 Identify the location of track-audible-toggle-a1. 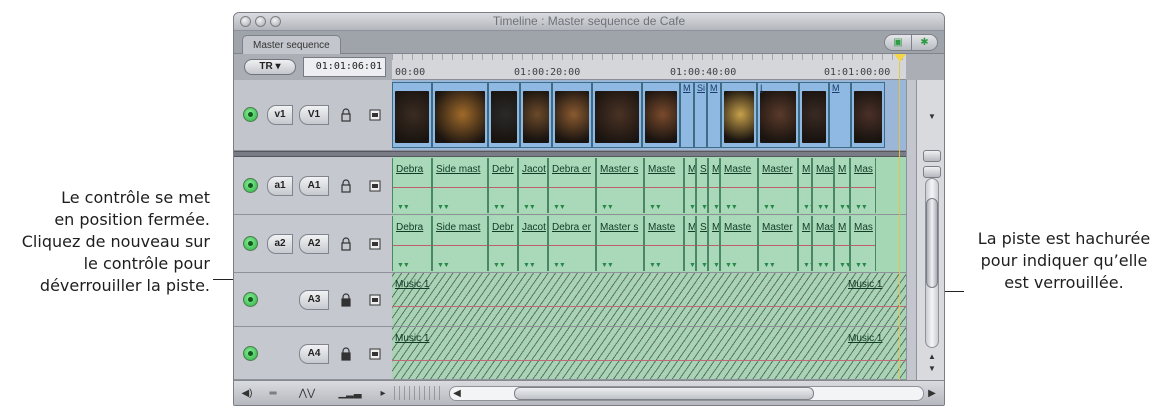
(250, 185).